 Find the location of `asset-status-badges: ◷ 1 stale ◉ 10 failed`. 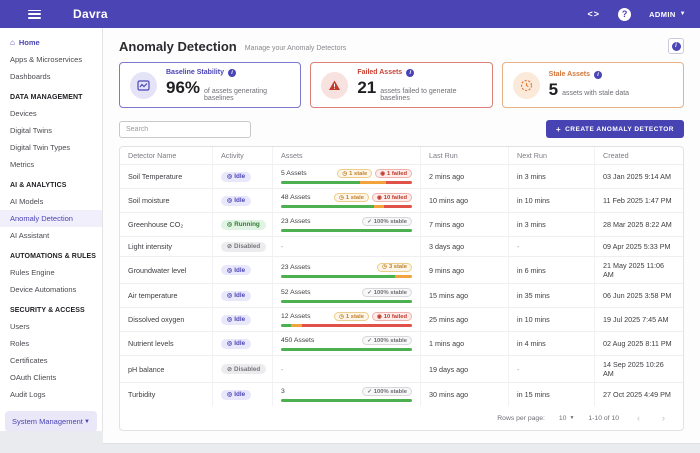

asset-status-badges: ◷ 1 stale ◉ 10 failed is located at coordinates (373, 316).